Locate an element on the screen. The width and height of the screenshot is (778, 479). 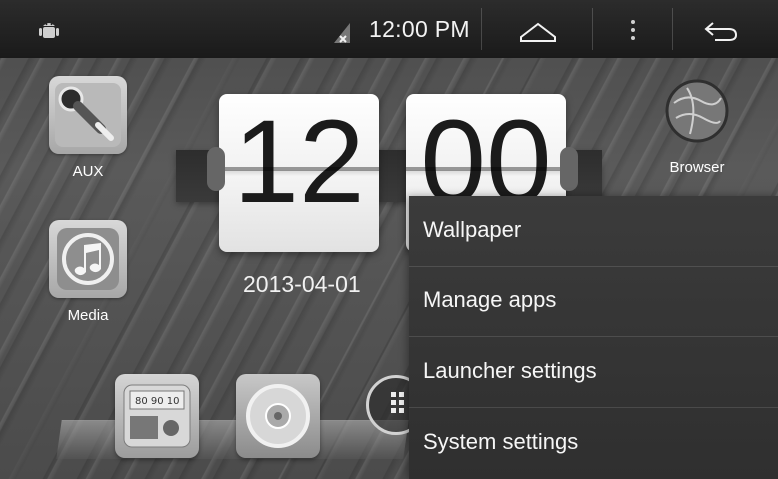
globe-icon is located at coordinates (697, 111).